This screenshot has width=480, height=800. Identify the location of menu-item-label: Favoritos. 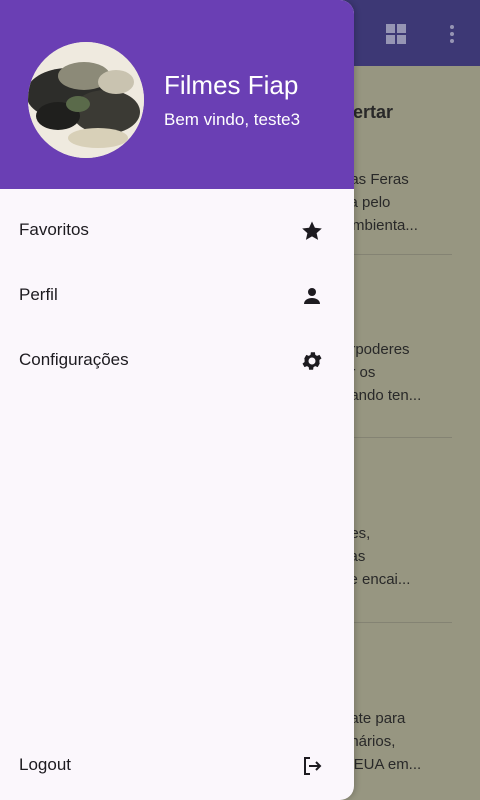
(54, 229).